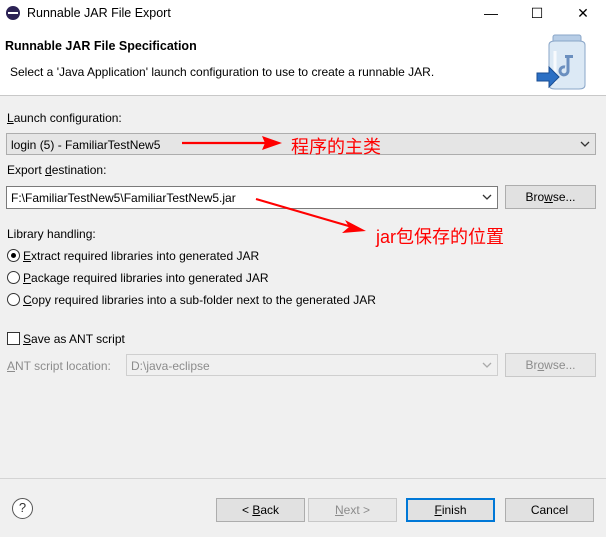 This screenshot has width=606, height=537. Describe the element at coordinates (13, 299) in the screenshot. I see `copy-libraries-radio` at that location.